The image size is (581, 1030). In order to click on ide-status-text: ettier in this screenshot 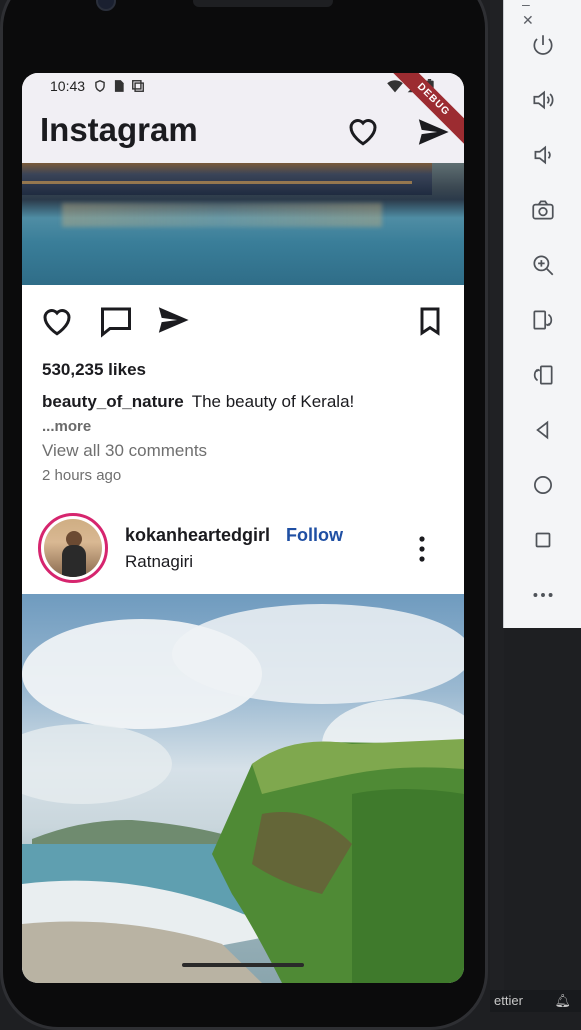, I will do `click(508, 1000)`.